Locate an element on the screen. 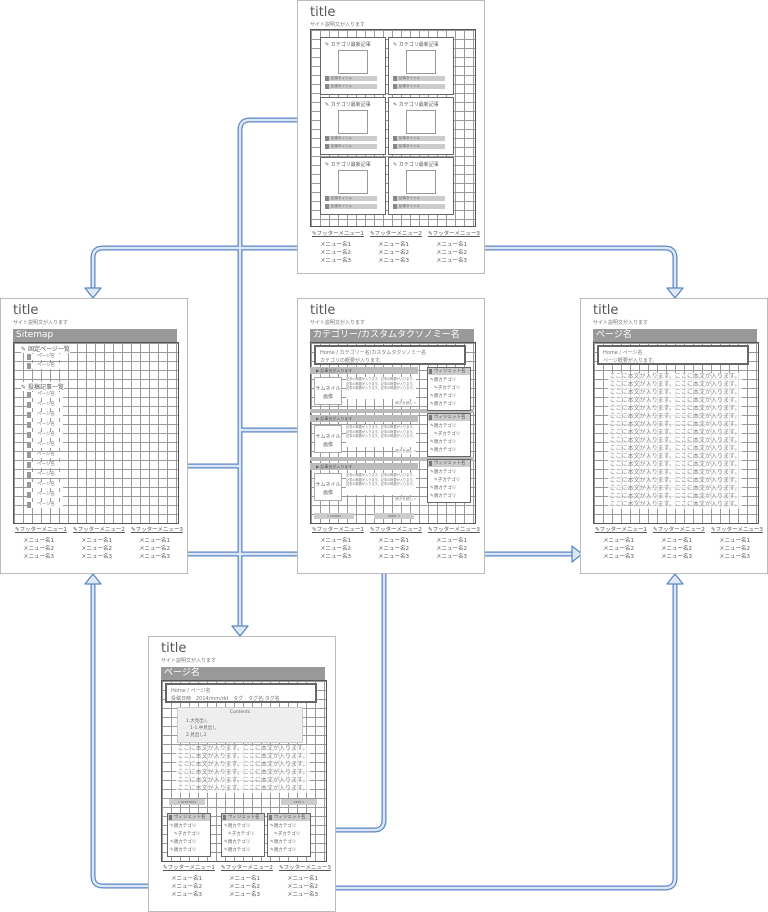  older-posts-link: older » is located at coordinates (394, 516).